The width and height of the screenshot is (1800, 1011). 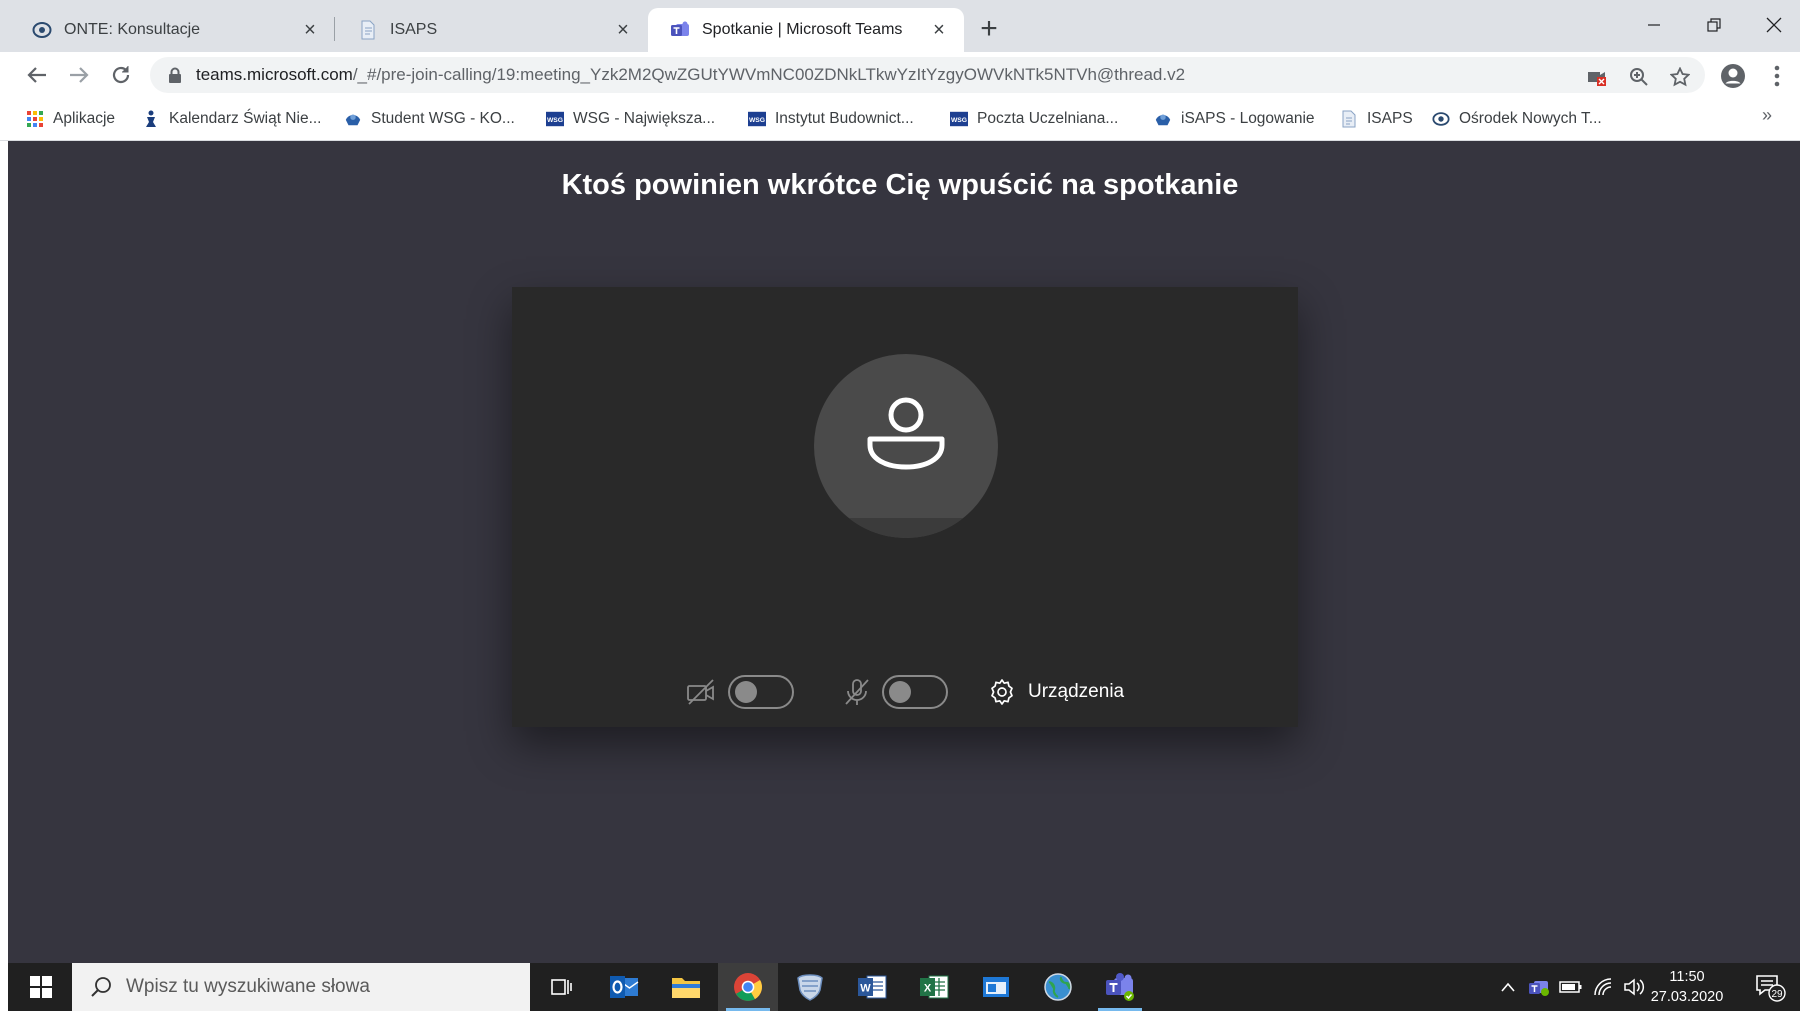 I want to click on task-view-icon, so click(x=561, y=987).